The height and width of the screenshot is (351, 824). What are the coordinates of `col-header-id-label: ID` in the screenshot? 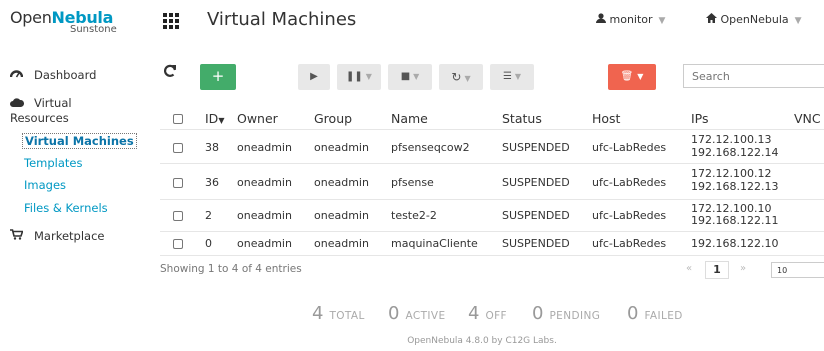 It's located at (212, 118).